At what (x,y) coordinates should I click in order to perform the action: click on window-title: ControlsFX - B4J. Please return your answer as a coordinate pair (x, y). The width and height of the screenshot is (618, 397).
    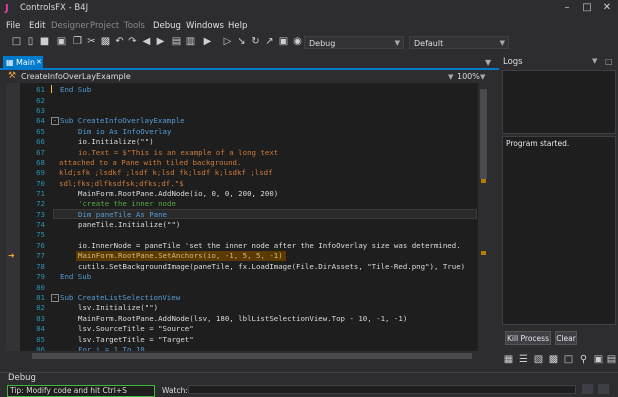
    Looking at the image, I should click on (54, 8).